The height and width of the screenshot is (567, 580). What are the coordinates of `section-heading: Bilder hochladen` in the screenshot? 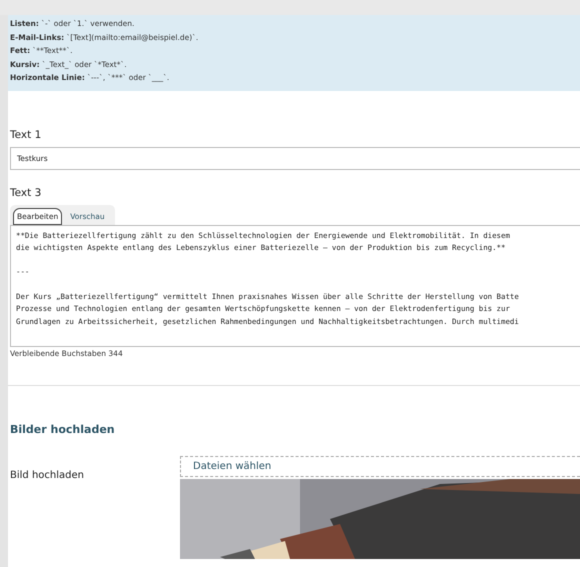 It's located at (63, 429).